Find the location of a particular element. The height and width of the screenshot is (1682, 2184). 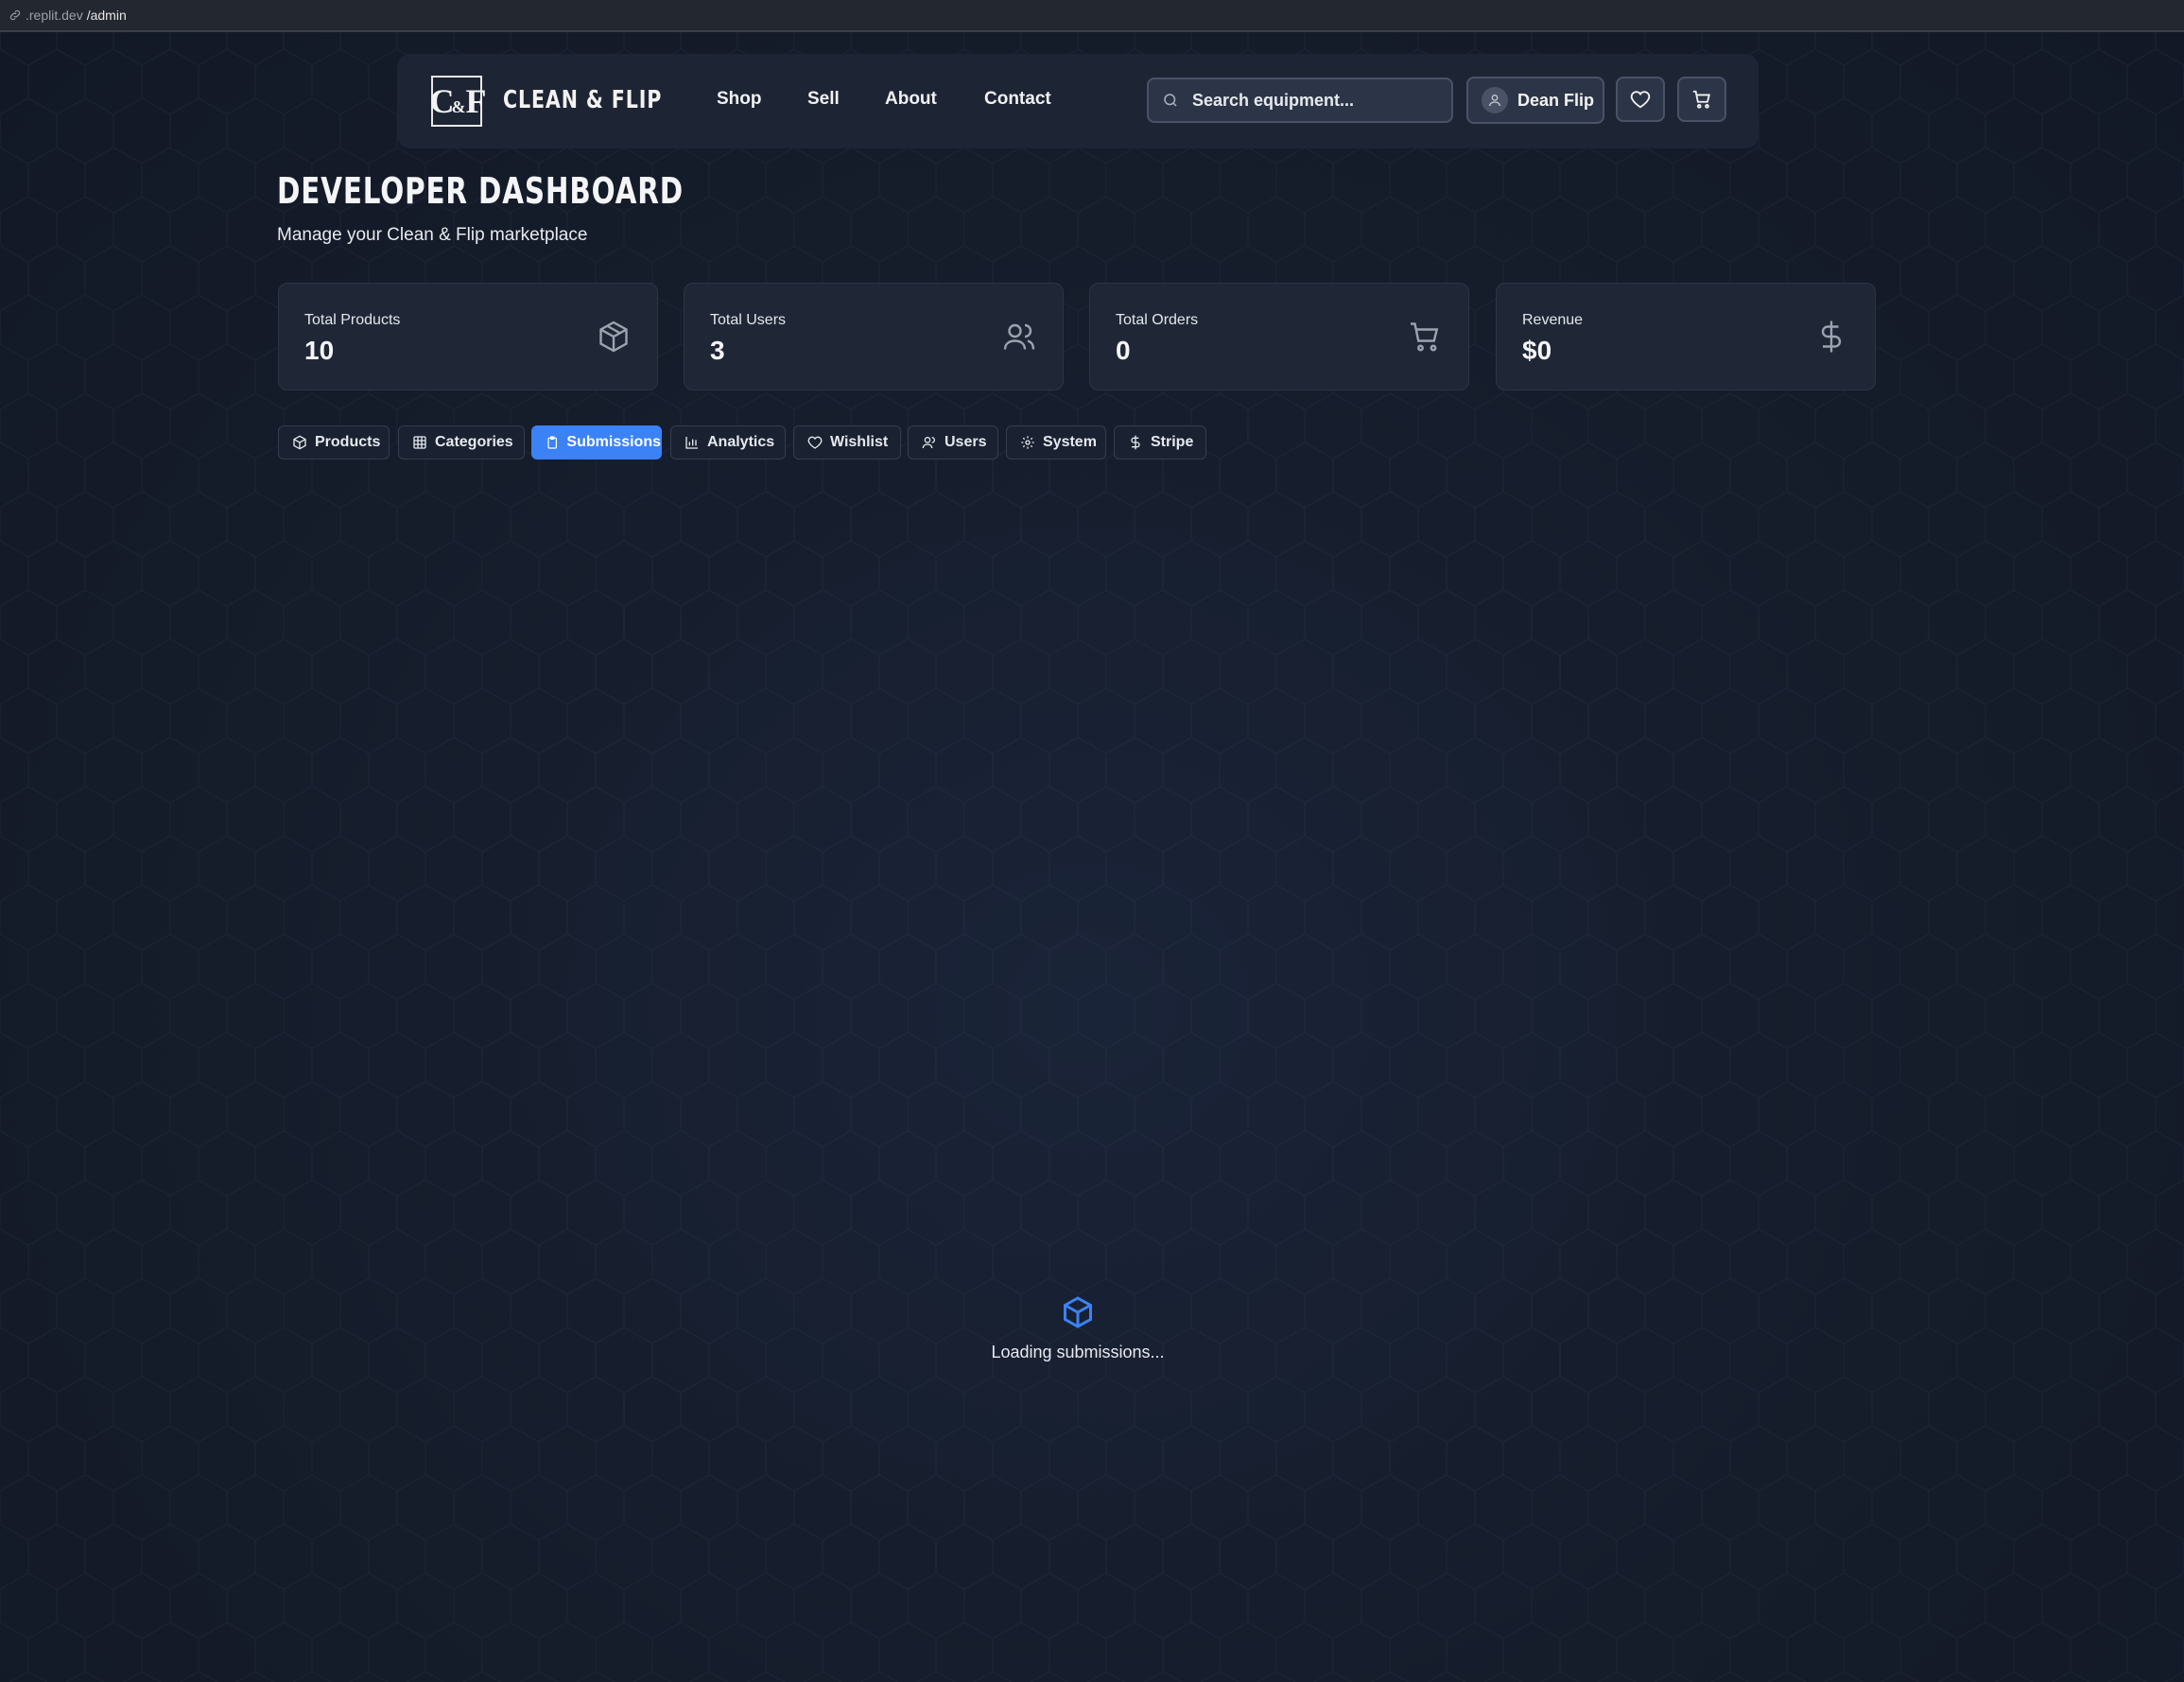

user-name: Dean Flip is located at coordinates (1556, 100).